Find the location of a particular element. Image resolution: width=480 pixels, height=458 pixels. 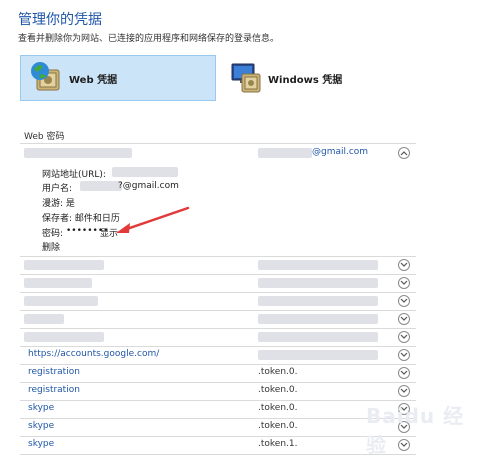

tab-web-credentials: Web 凭据 is located at coordinates (118, 78).